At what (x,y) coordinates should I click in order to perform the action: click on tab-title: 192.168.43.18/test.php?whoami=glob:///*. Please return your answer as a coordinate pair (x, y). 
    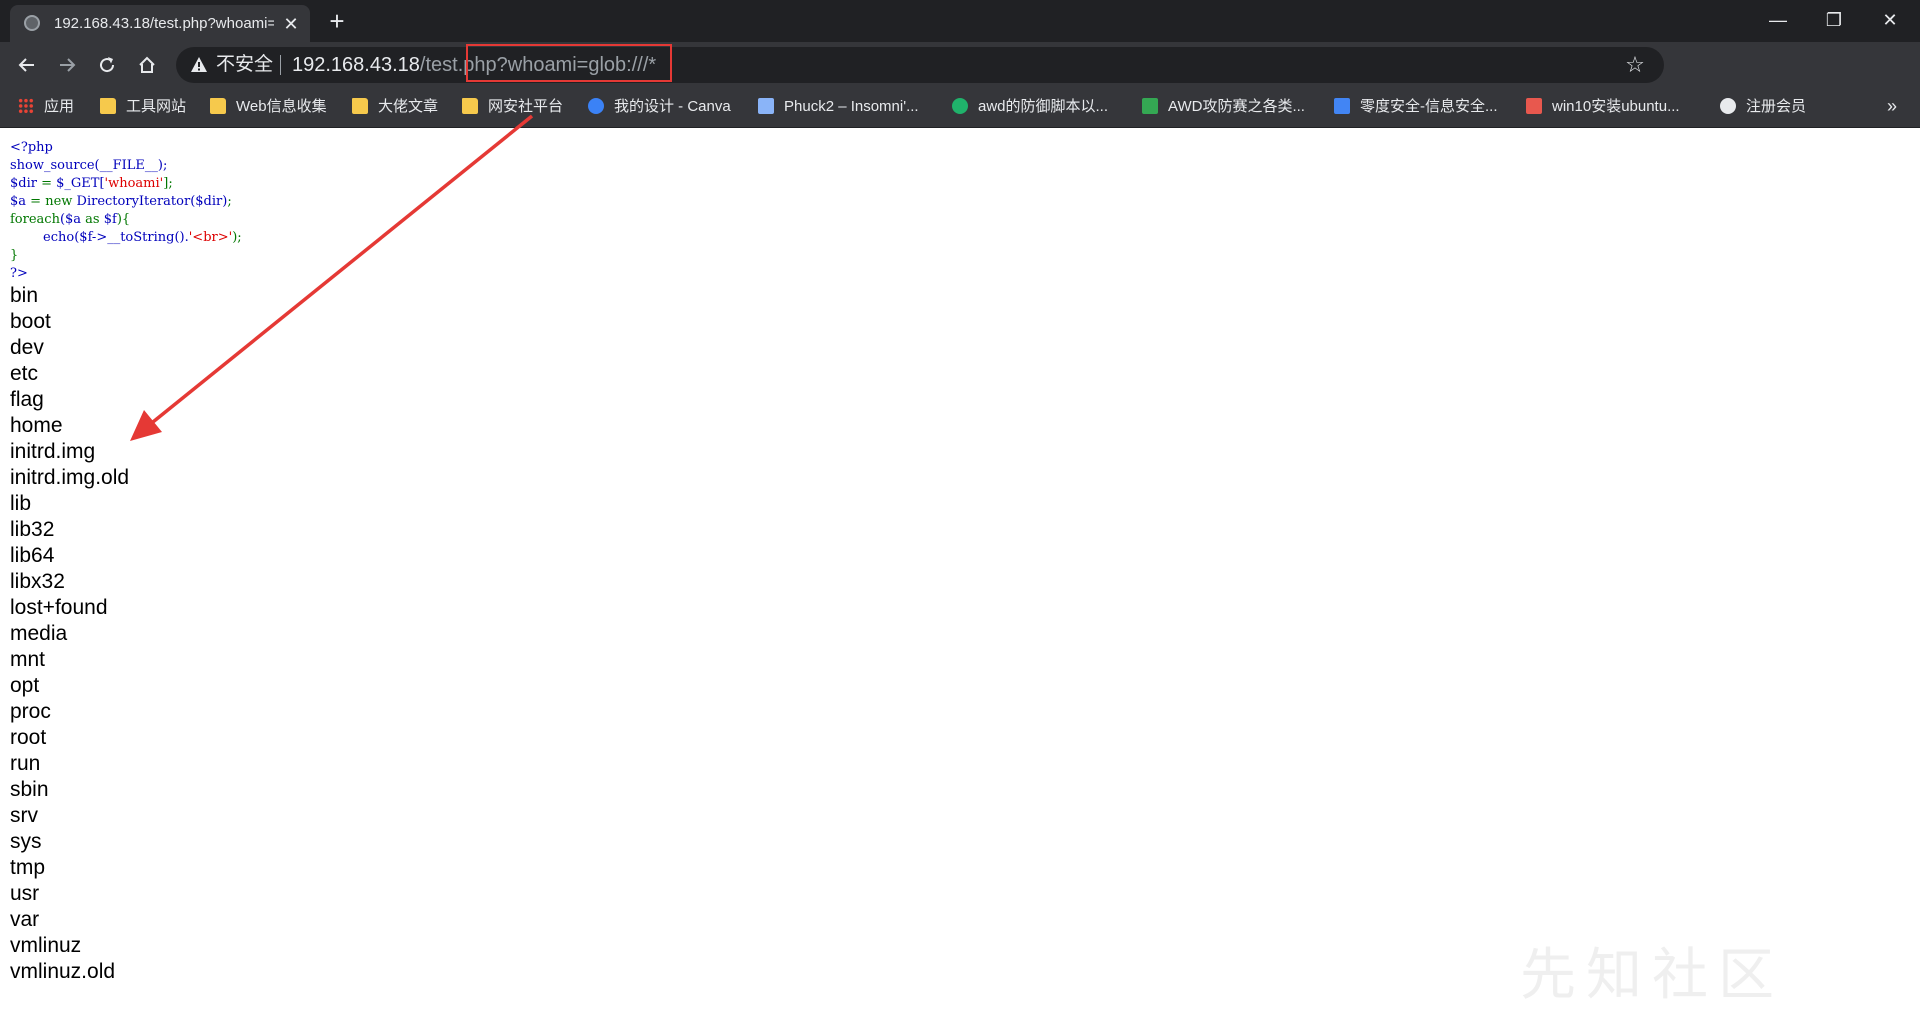
    Looking at the image, I should click on (164, 23).